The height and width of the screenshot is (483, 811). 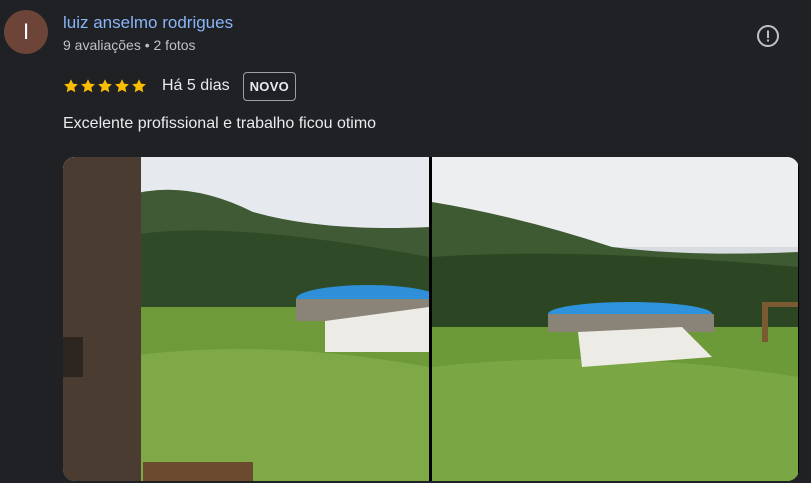 I want to click on more-options-button, so click(x=768, y=36).